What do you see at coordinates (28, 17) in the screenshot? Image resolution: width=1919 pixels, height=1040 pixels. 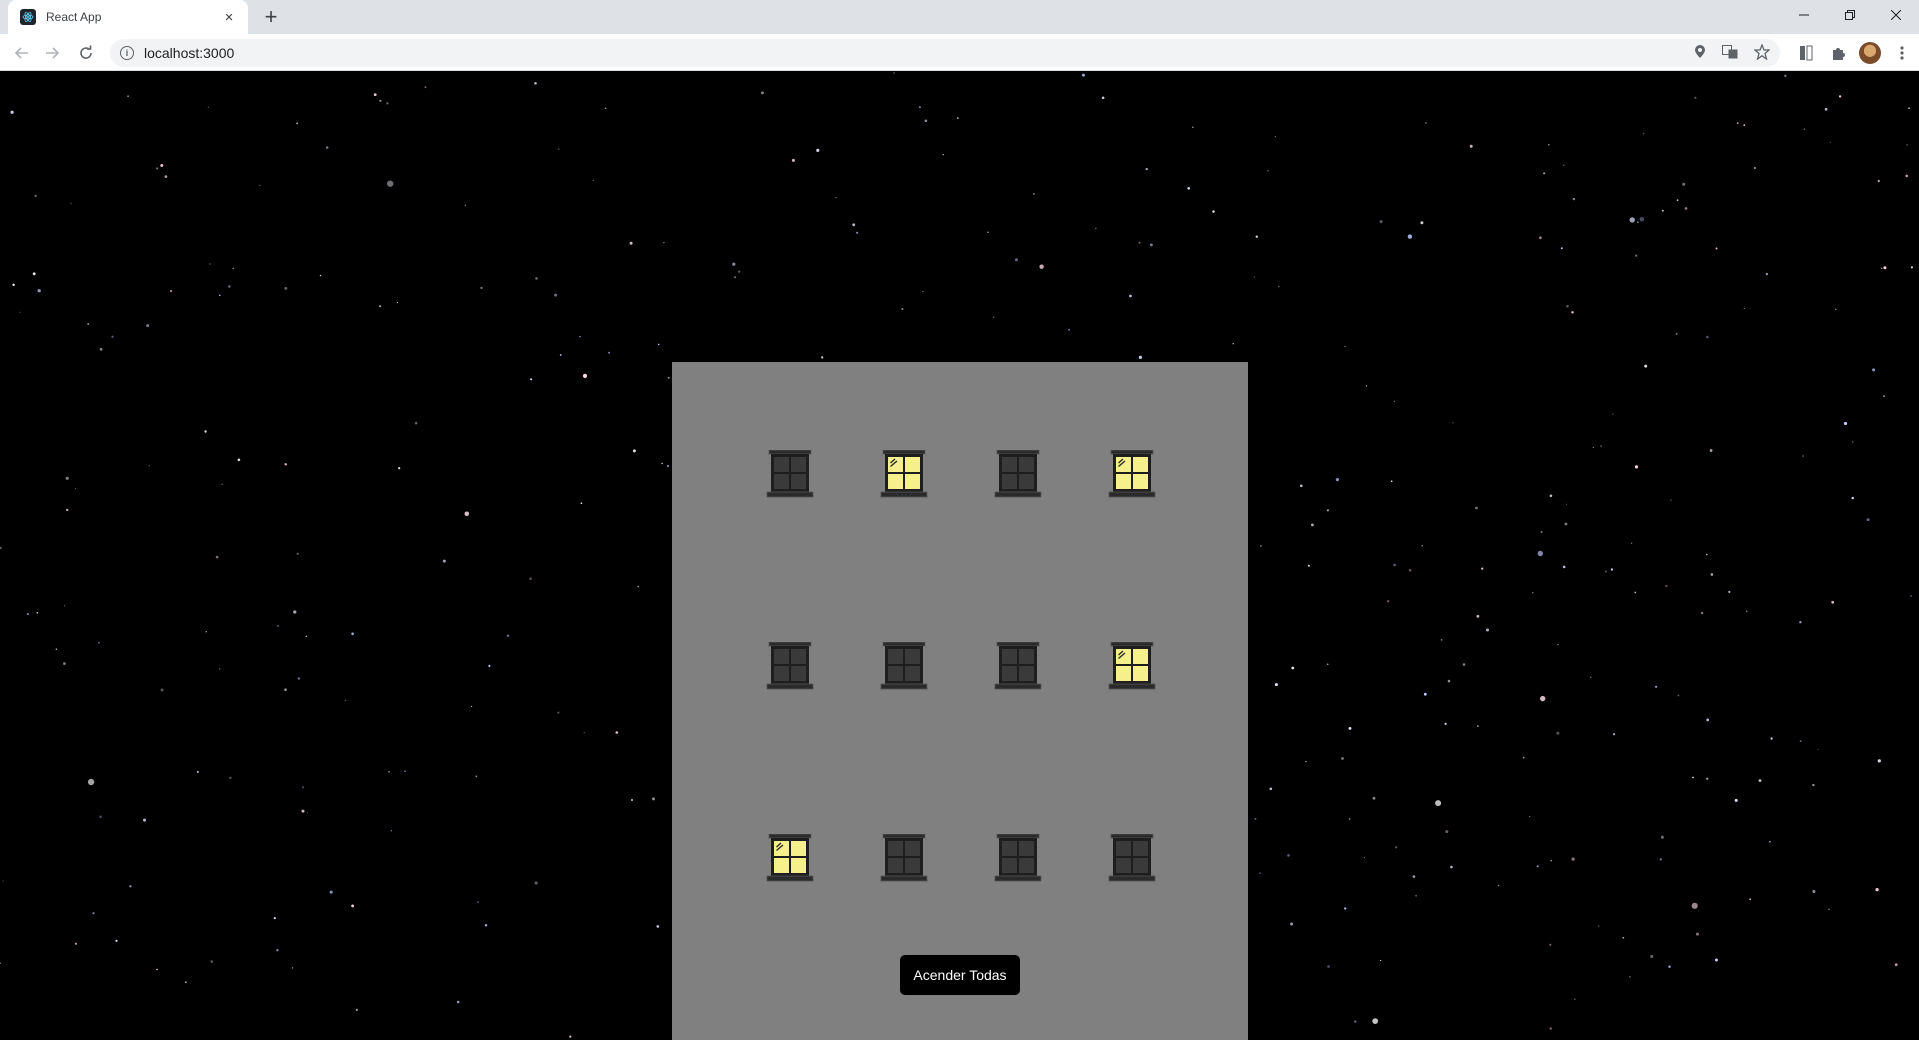 I see `react-favicon-icon` at bounding box center [28, 17].